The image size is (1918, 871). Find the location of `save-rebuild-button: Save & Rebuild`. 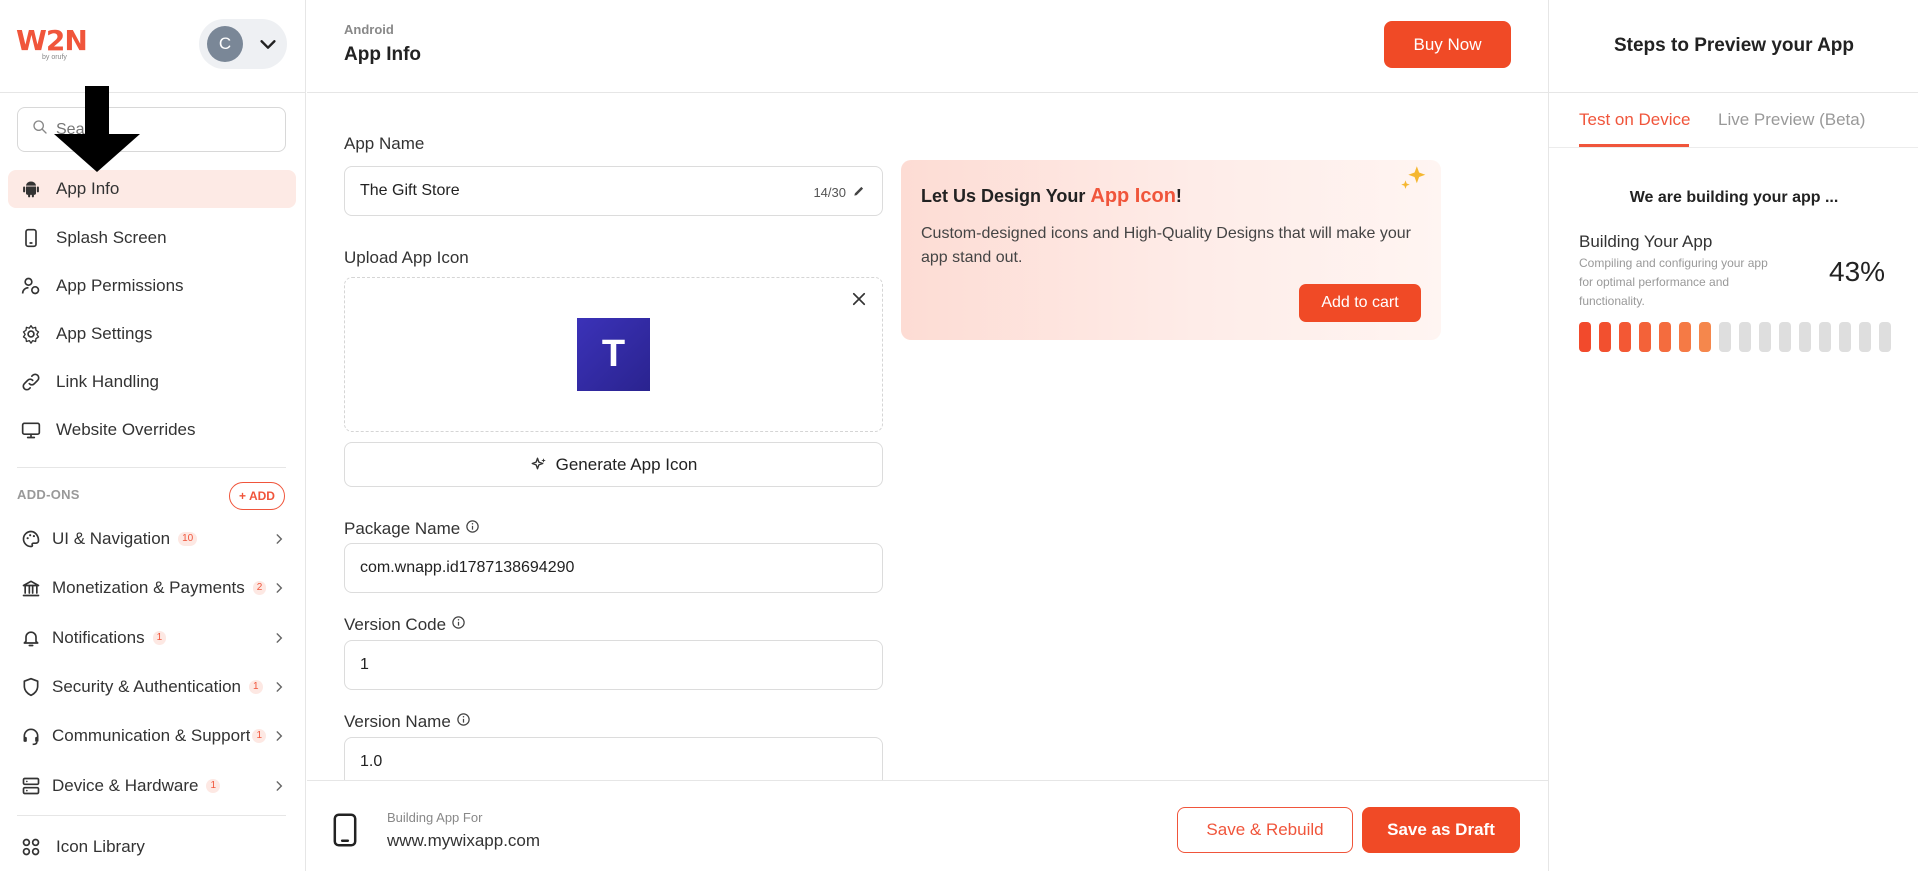

save-rebuild-button: Save & Rebuild is located at coordinates (1265, 830).